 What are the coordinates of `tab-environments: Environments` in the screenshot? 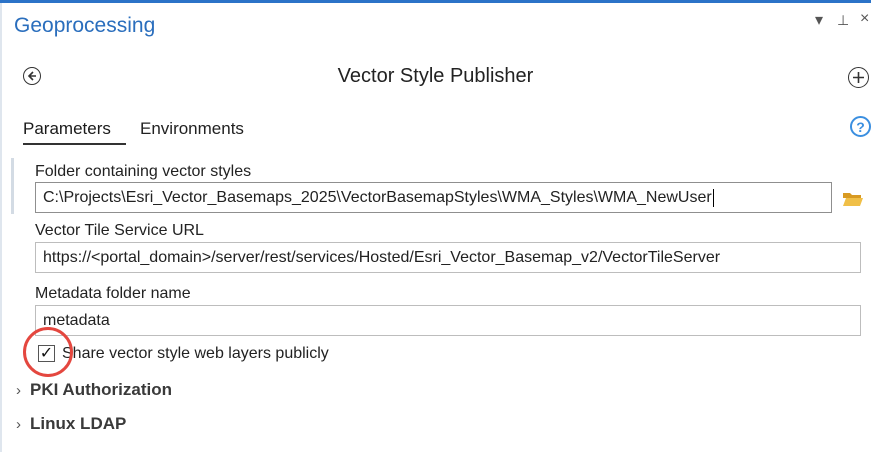 It's located at (192, 129).